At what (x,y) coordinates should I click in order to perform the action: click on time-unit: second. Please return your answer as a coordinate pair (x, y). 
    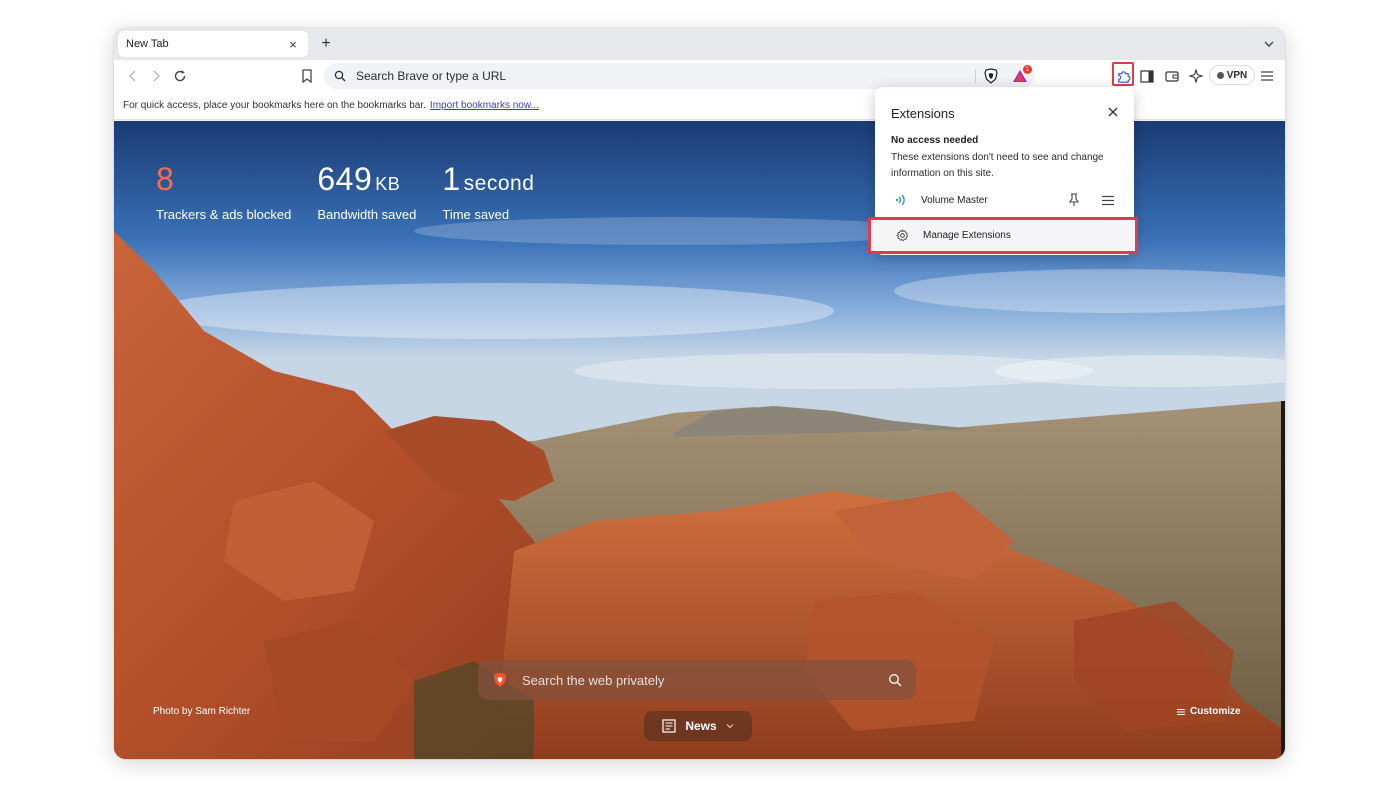
    Looking at the image, I should click on (499, 183).